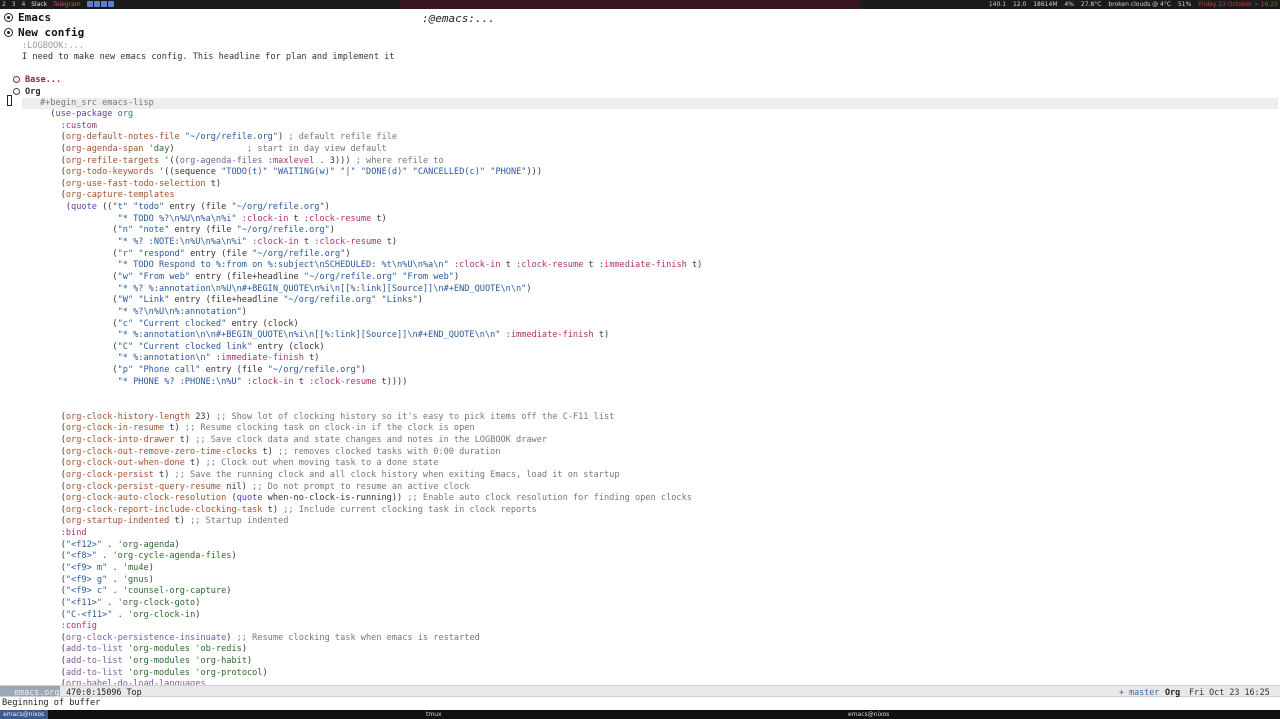  What do you see at coordinates (14, 4) in the screenshot?
I see `workspace-3: 3` at bounding box center [14, 4].